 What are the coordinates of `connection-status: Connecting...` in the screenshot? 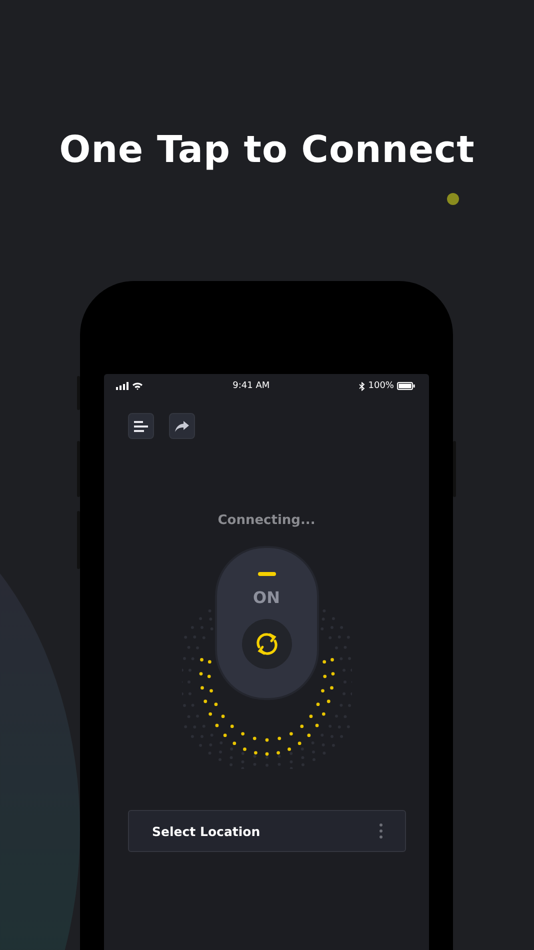 It's located at (266, 520).